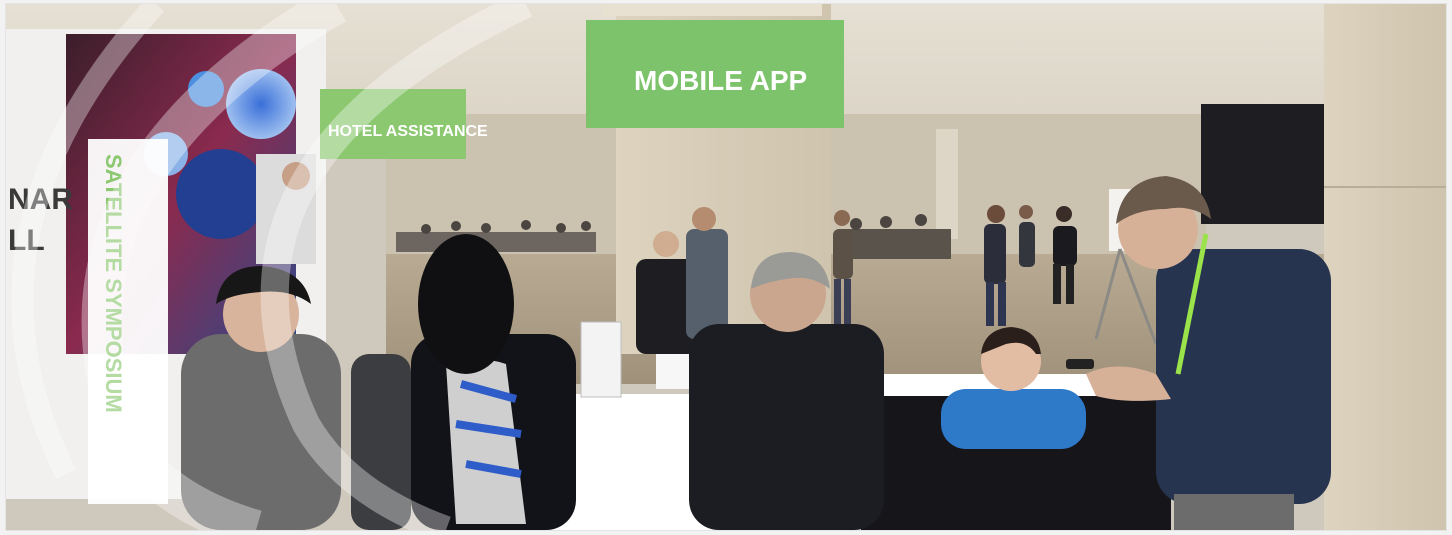 The image size is (1452, 535). I want to click on right-stone-pillar, so click(1385, 267).